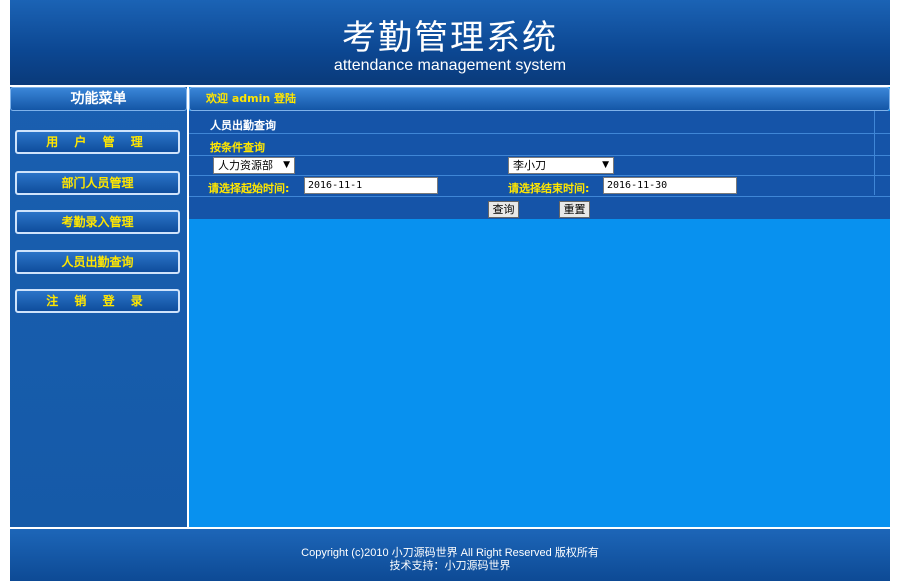 The height and width of the screenshot is (585, 900). I want to click on support-text: 技术支持：小刀源码世界, so click(450, 566).